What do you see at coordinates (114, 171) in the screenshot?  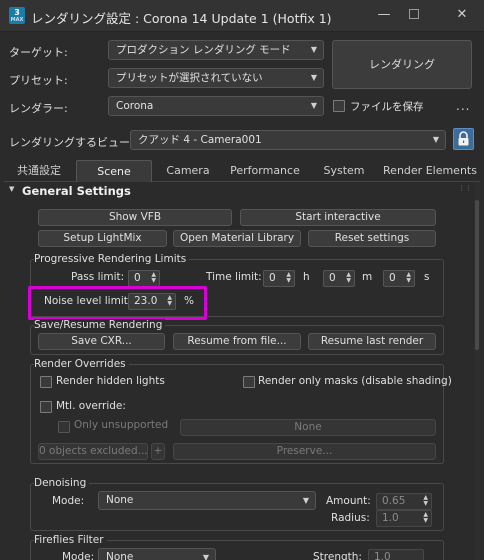 I see `tab-scene: Scene` at bounding box center [114, 171].